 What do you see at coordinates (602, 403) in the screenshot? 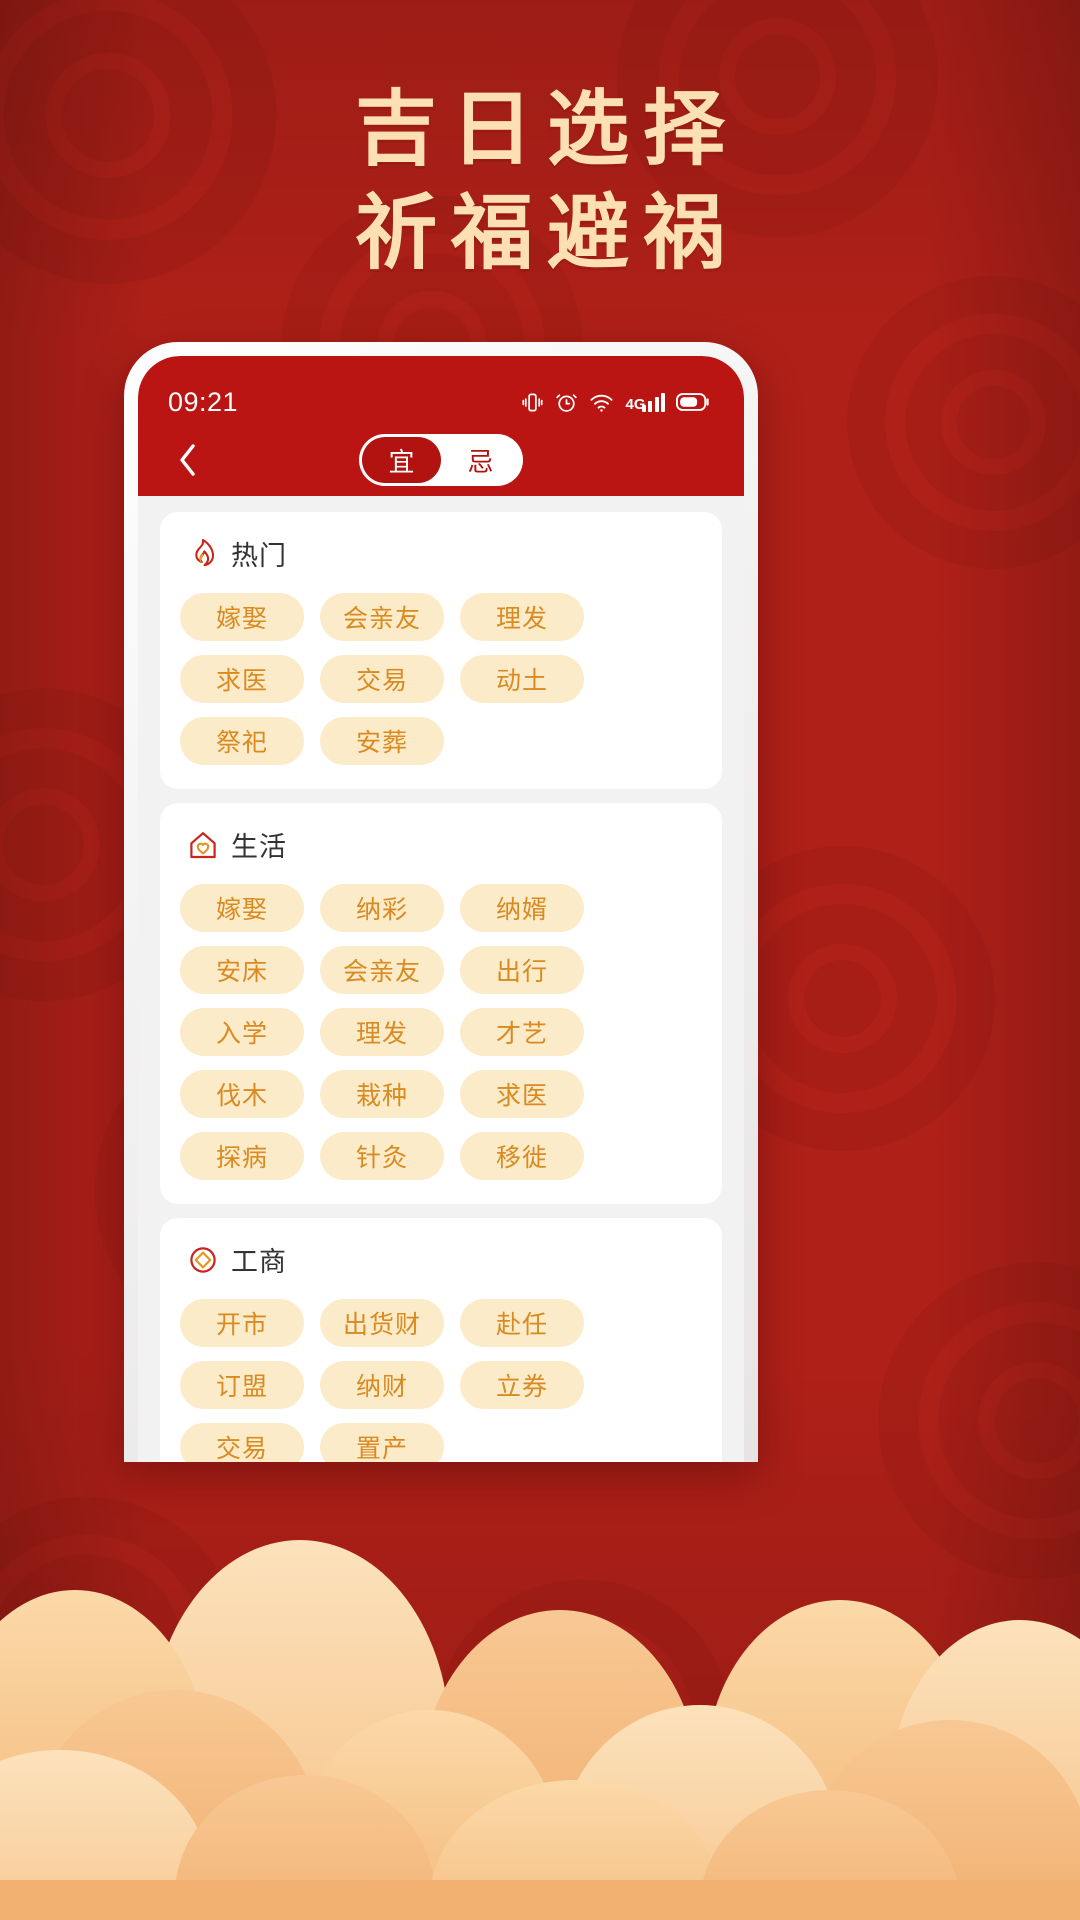
I see `wifi-icon` at bounding box center [602, 403].